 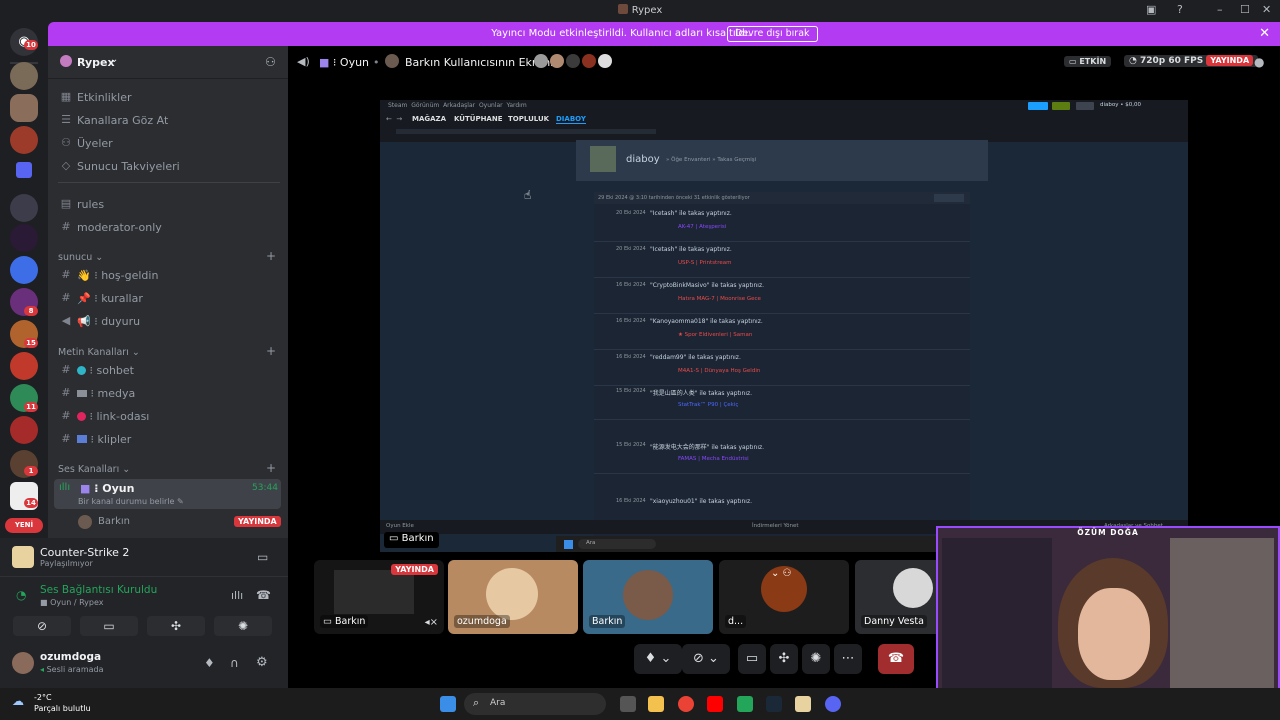 I want to click on taskbar-search: ⌕ Ara, so click(x=535, y=704).